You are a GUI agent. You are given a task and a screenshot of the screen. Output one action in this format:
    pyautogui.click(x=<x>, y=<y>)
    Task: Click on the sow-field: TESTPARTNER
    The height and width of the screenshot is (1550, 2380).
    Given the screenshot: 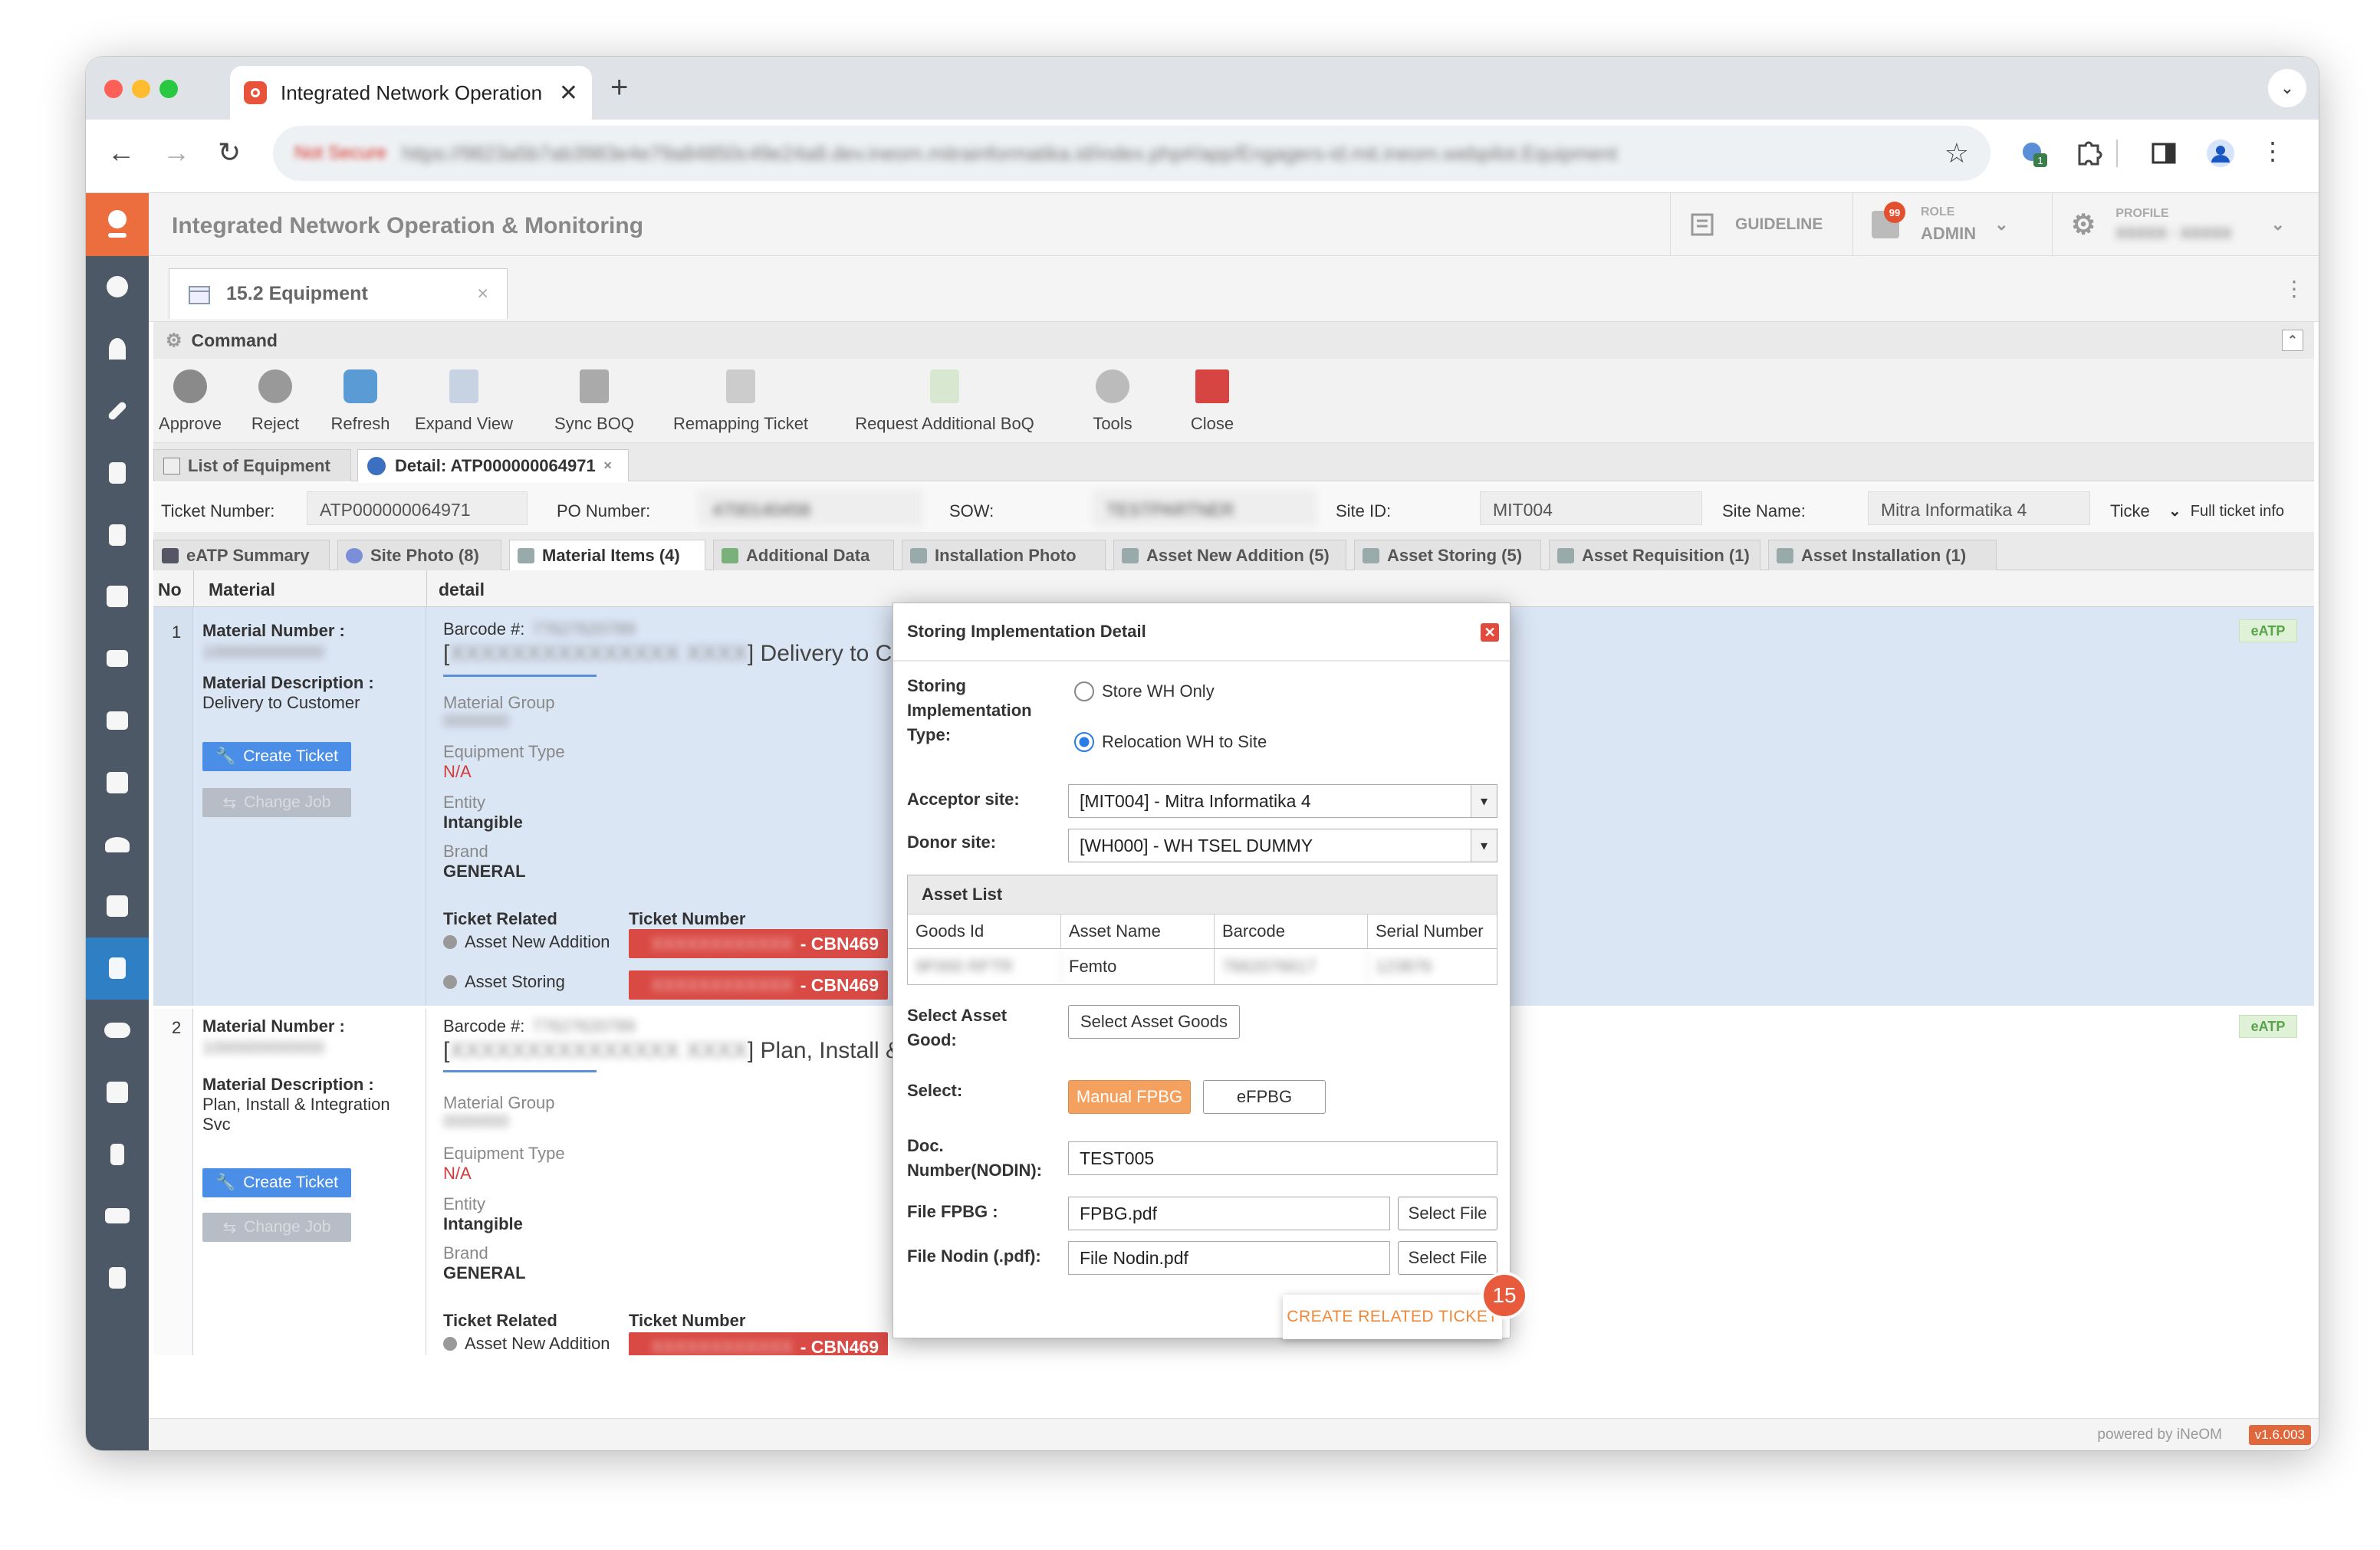 What is the action you would take?
    pyautogui.click(x=1205, y=508)
    